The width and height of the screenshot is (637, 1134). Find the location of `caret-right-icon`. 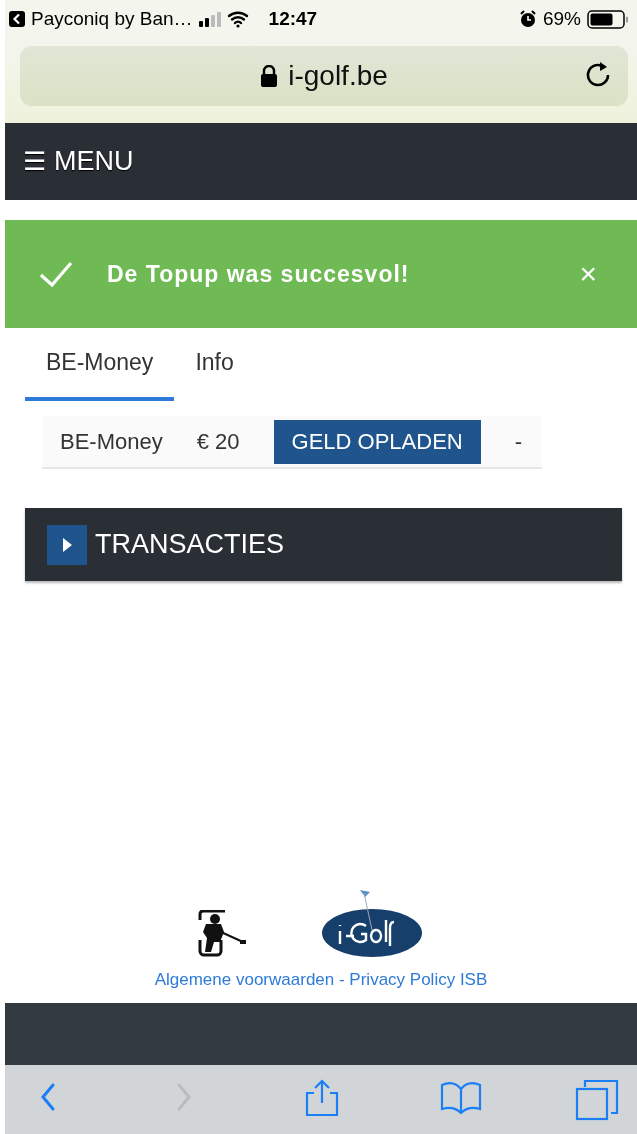

caret-right-icon is located at coordinates (67, 544).